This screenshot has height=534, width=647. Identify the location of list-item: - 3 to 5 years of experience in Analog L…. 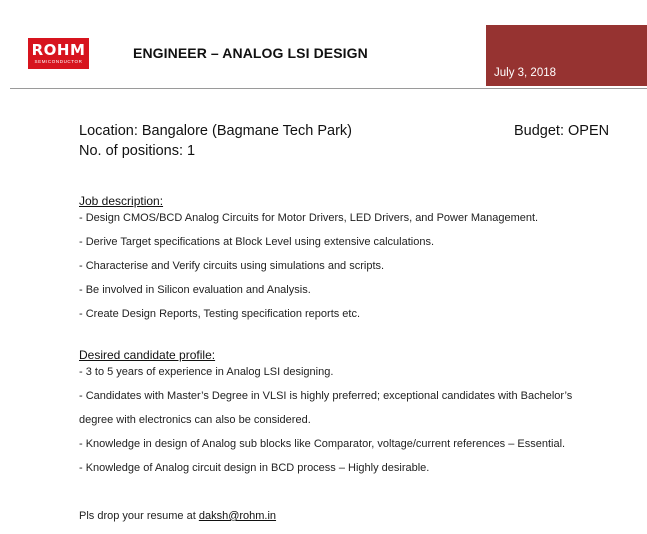
(206, 372).